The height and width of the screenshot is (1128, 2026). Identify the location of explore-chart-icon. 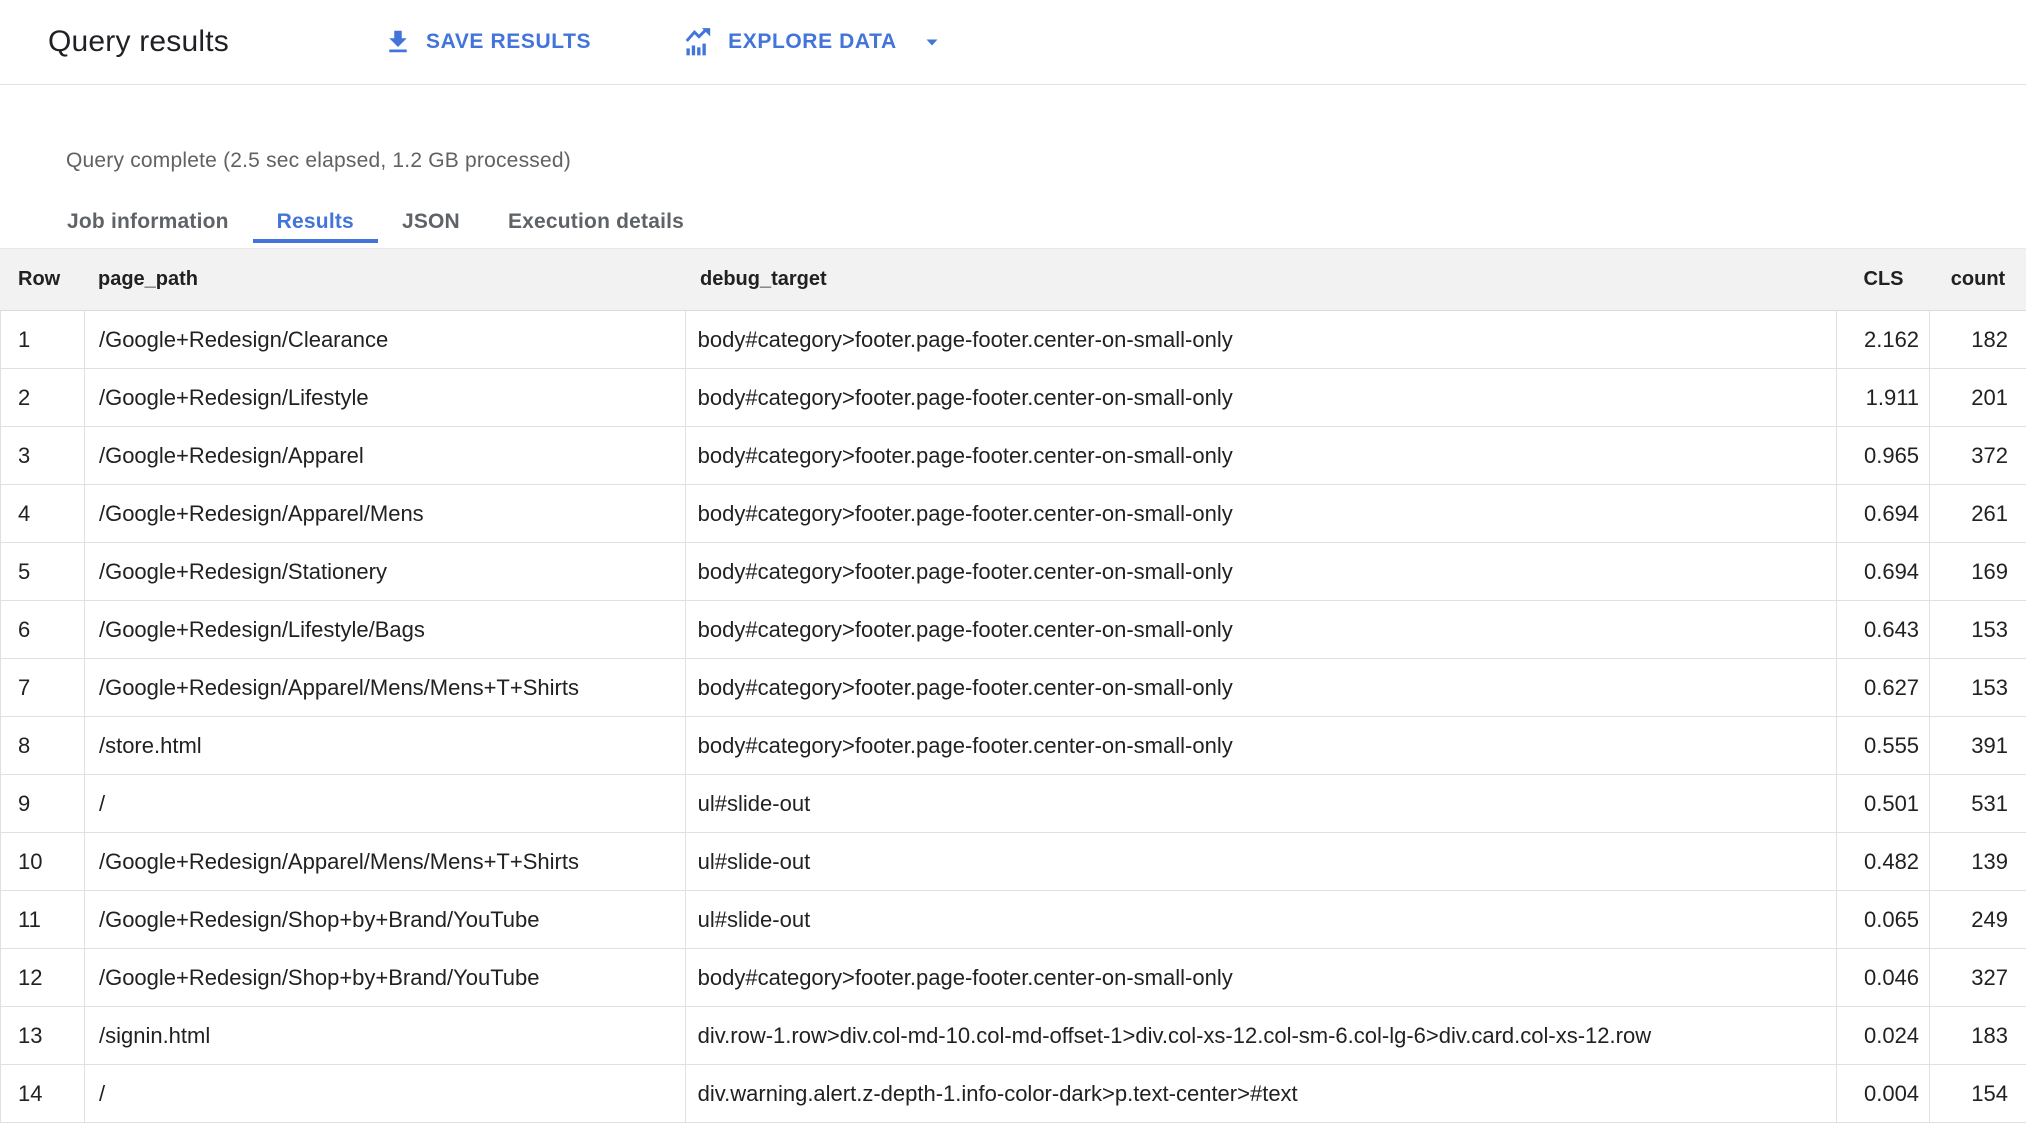
(699, 42).